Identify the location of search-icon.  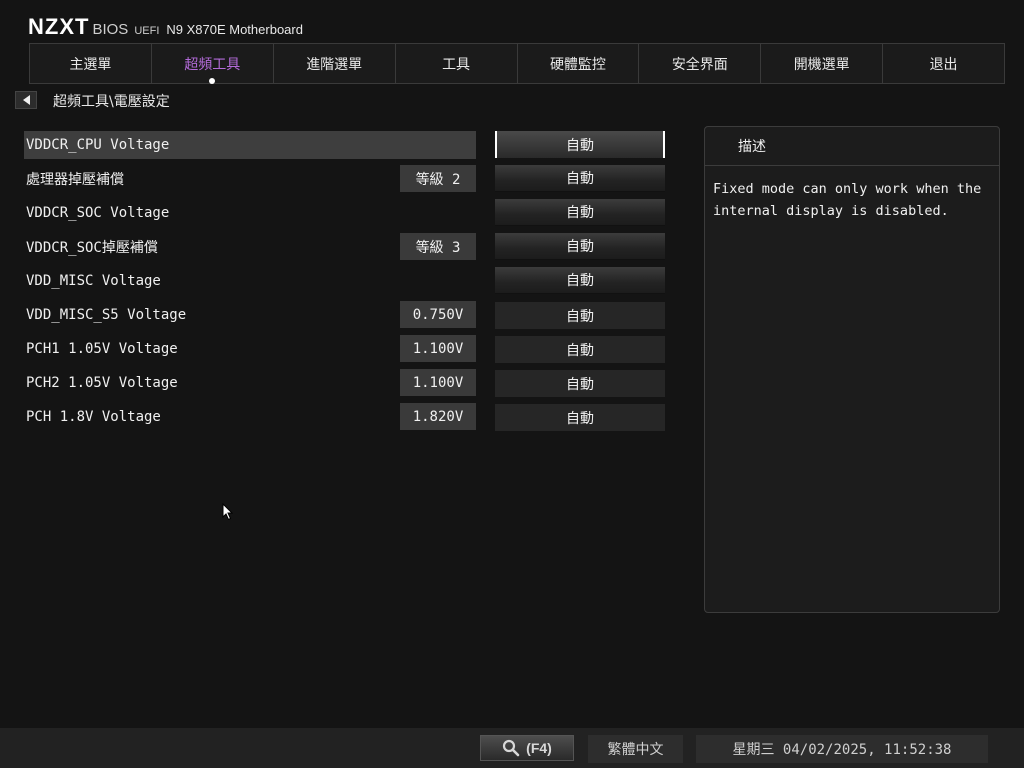
(511, 748).